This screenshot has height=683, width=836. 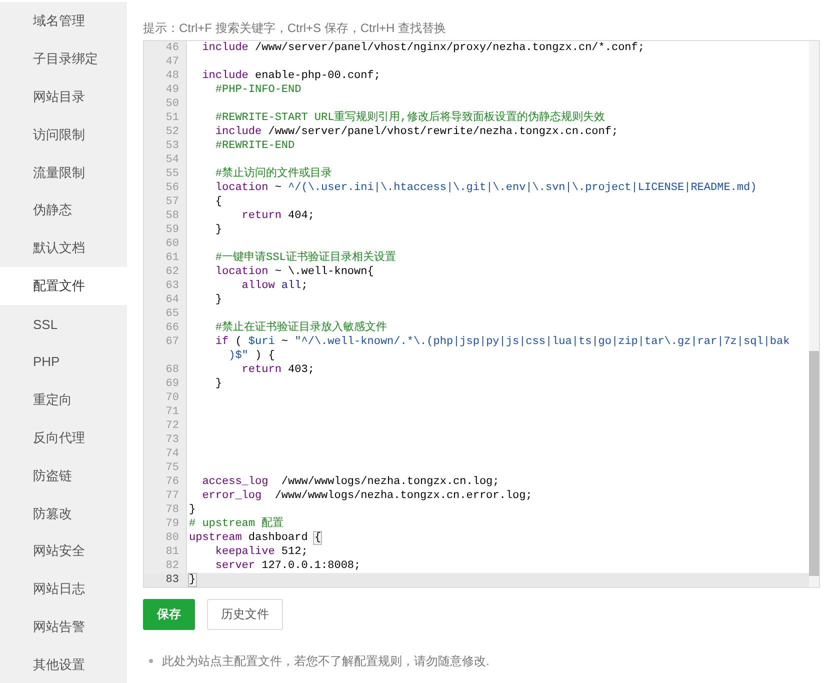 I want to click on line-number: 83, so click(x=172, y=580).